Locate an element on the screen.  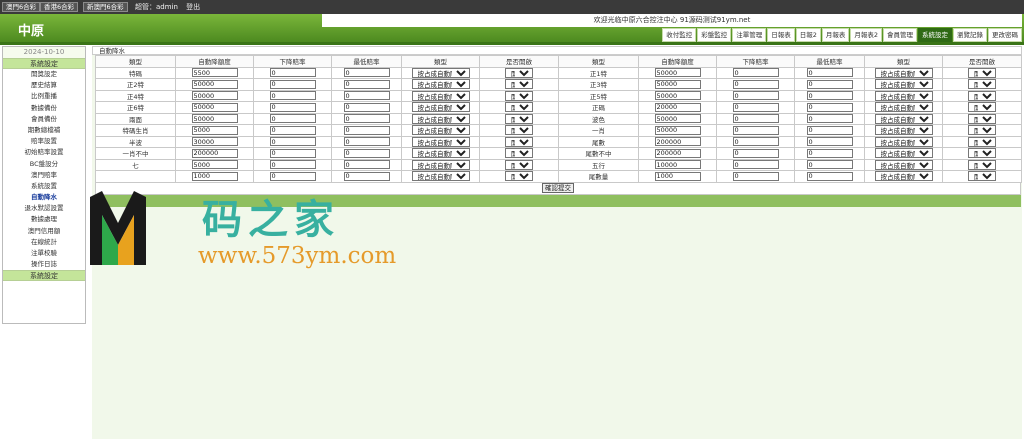
sidebar-item-3: 數據備份 is located at coordinates (44, 108).